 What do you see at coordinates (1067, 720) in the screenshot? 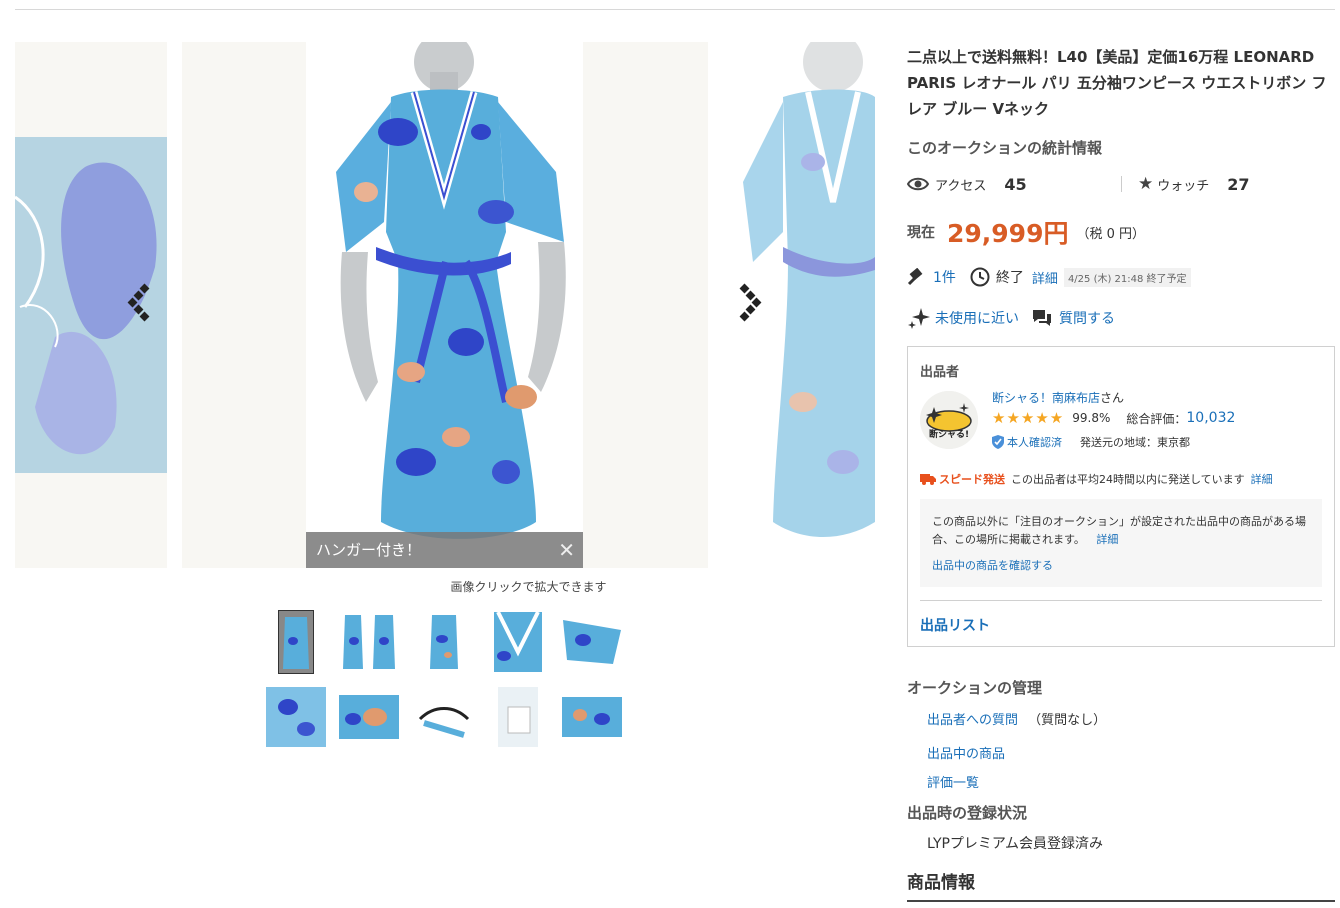
I see `question-status: （質問なし）` at bounding box center [1067, 720].